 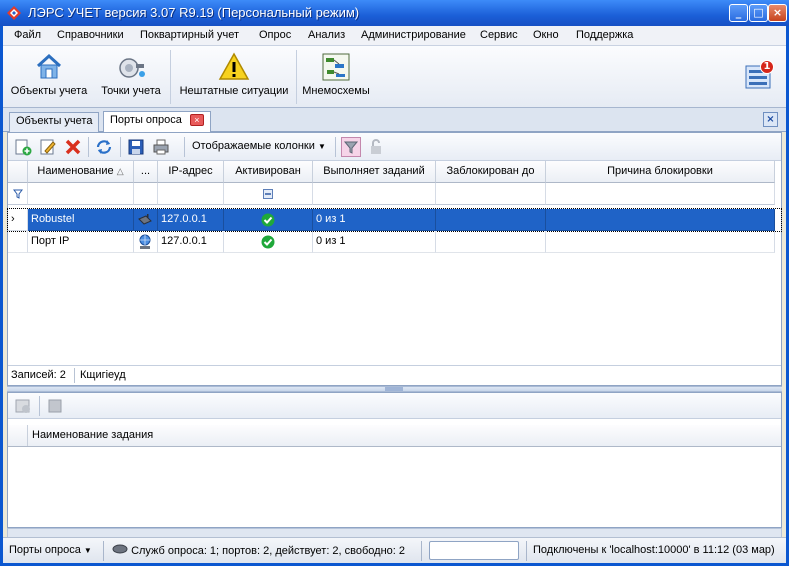 I want to click on header-block-reason: Причина блокировки, so click(x=660, y=172).